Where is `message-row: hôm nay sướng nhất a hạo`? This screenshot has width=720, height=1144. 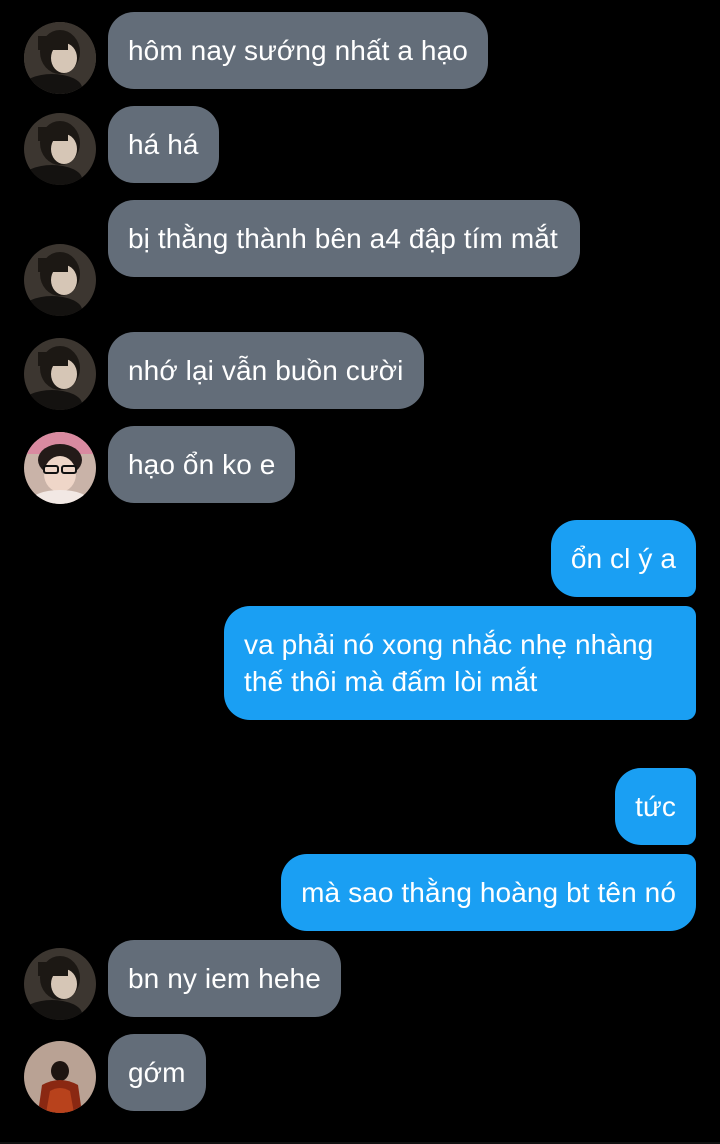 message-row: hôm nay sướng nhất a hạo is located at coordinates (360, 53).